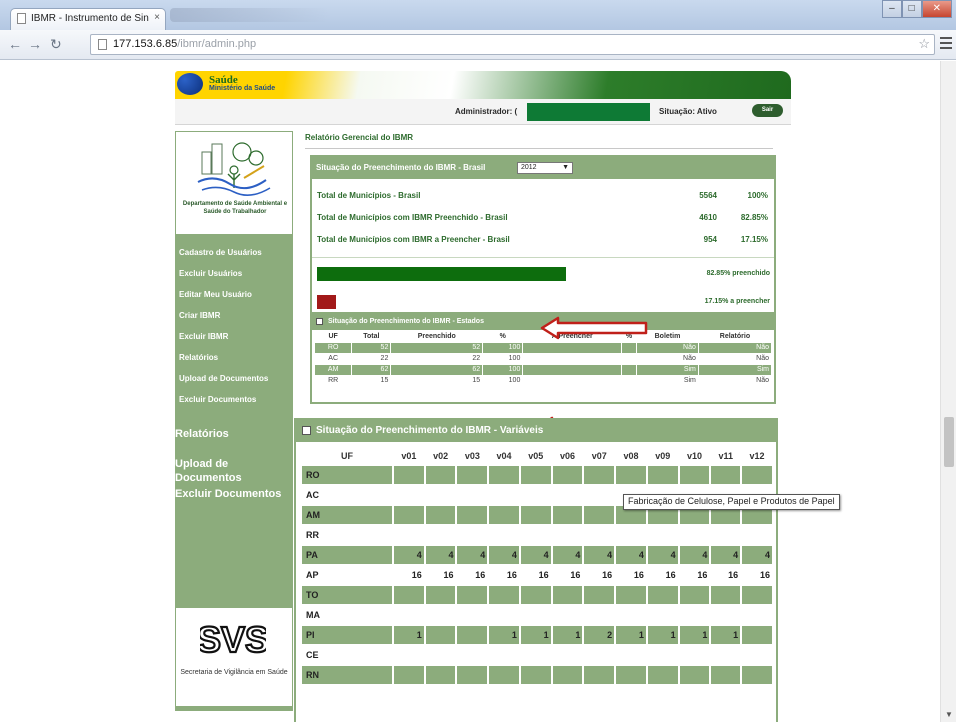 Image resolution: width=956 pixels, height=722 pixels. I want to click on svs-logo-icon: SVS, so click(233, 639).